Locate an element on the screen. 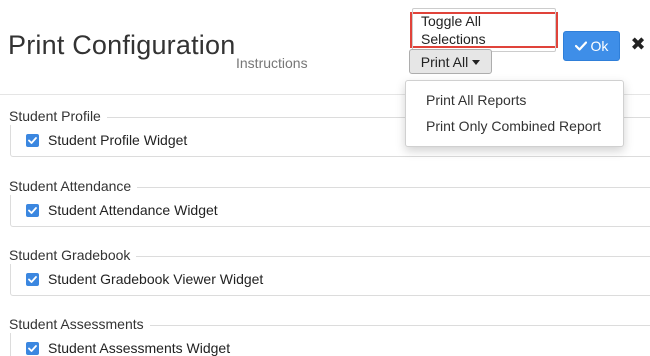 This screenshot has height=356, width=650. close-icon: ✖ is located at coordinates (638, 44).